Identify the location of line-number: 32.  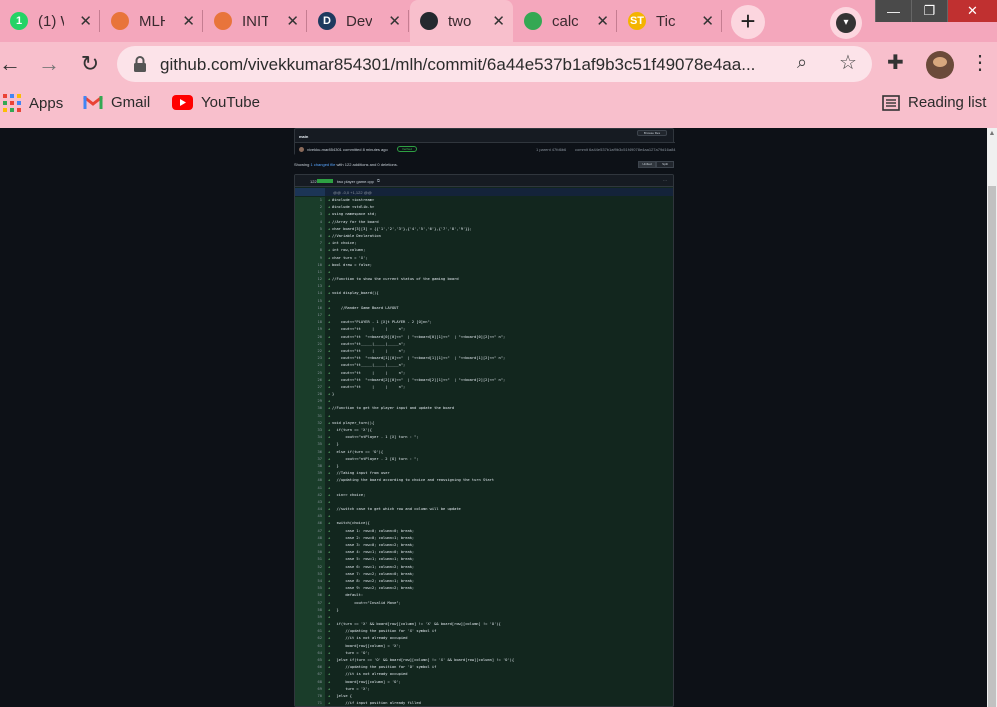
(310, 423).